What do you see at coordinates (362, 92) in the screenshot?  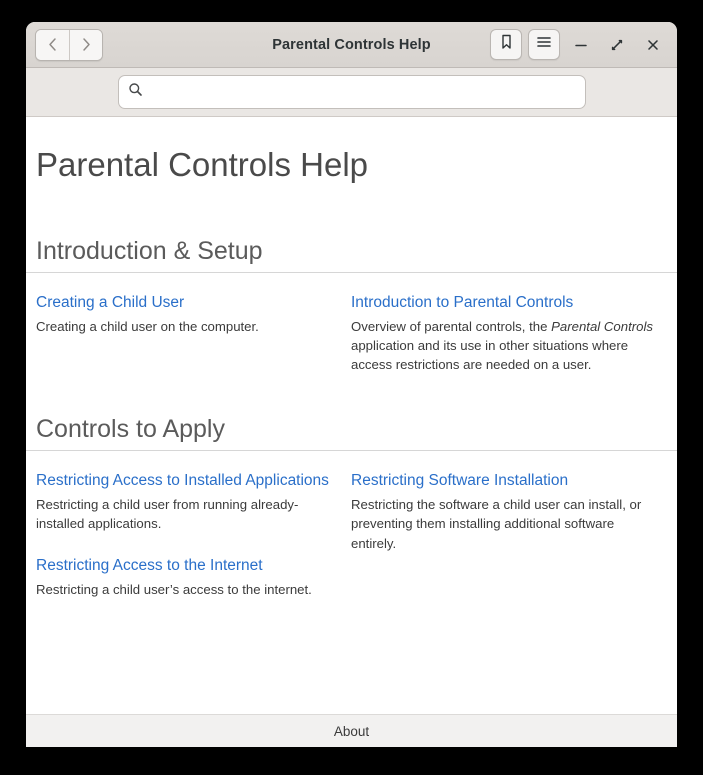 I see `search-input` at bounding box center [362, 92].